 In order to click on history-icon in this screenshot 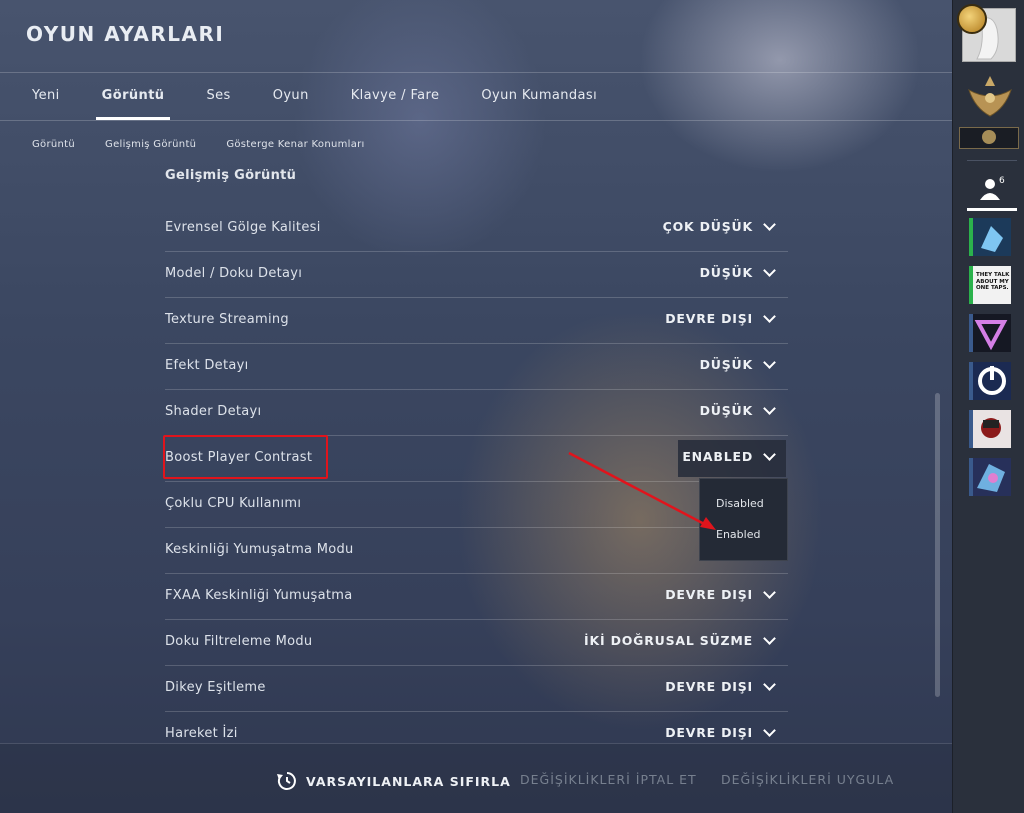, I will do `click(286, 781)`.